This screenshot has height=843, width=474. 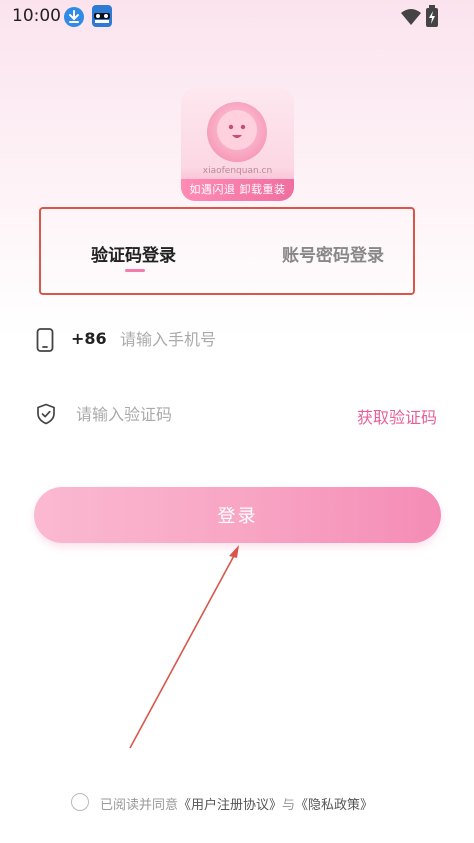 I want to click on agreement-text: 已阅读并同意《用户注册协议》与《隐私政策》, so click(x=236, y=803).